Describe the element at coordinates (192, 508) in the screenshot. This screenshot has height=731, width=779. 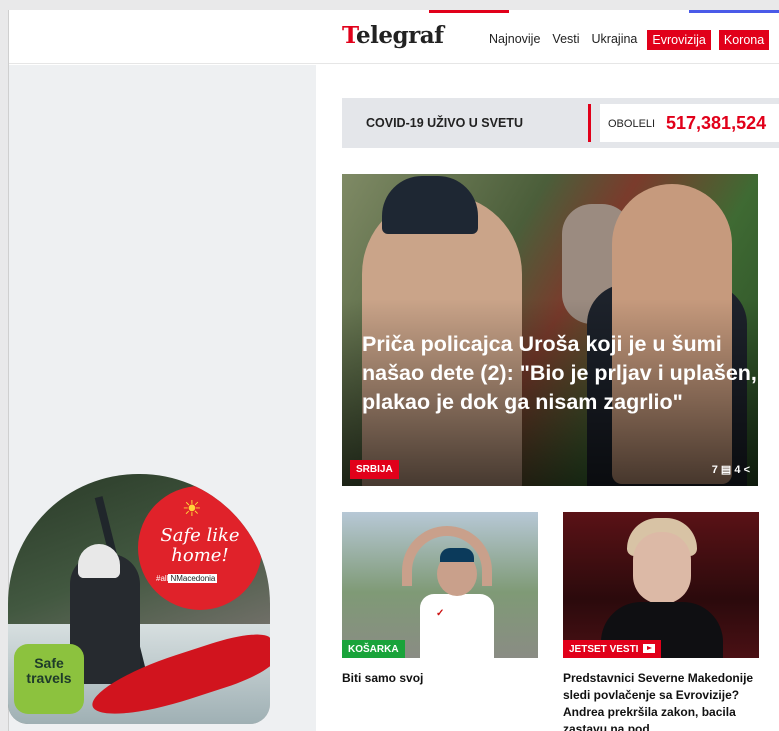
I see `sun-icon: ☀` at that location.